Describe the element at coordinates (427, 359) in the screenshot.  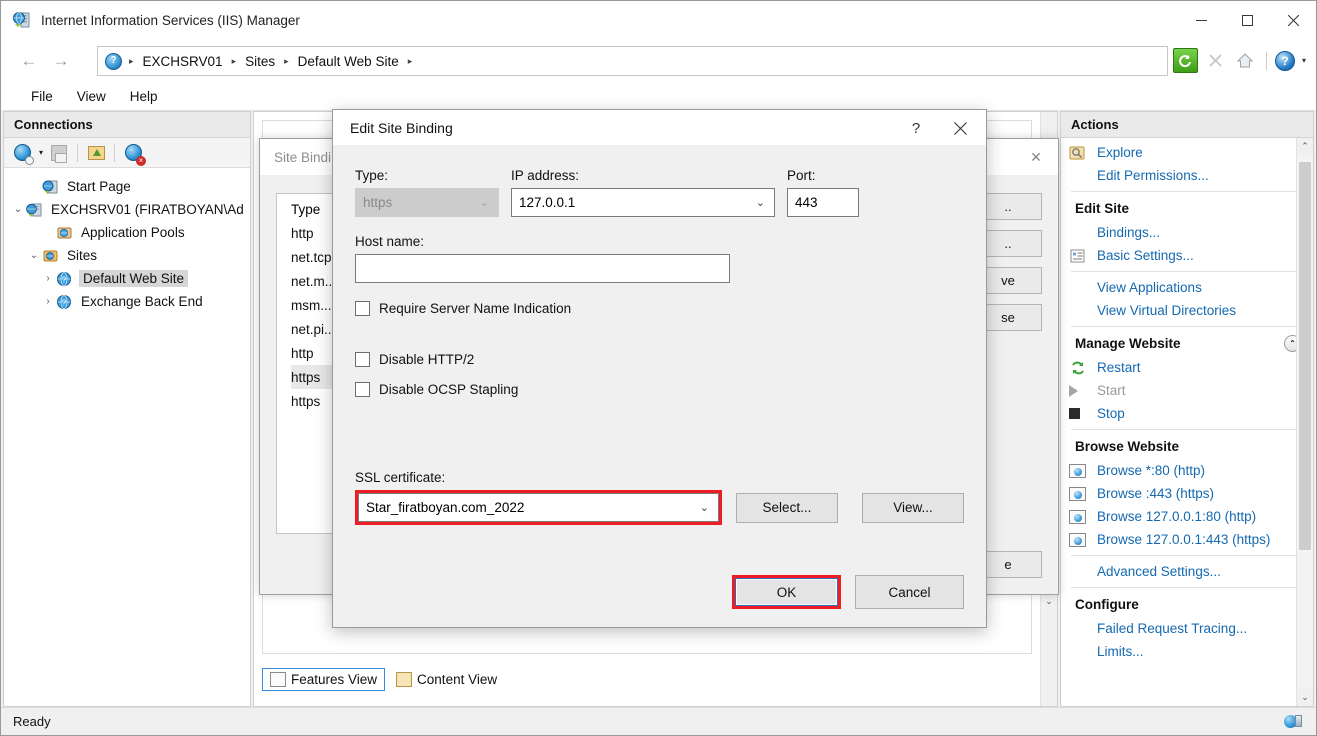
I see `disable-http2-label: Disable HTTP/2` at that location.